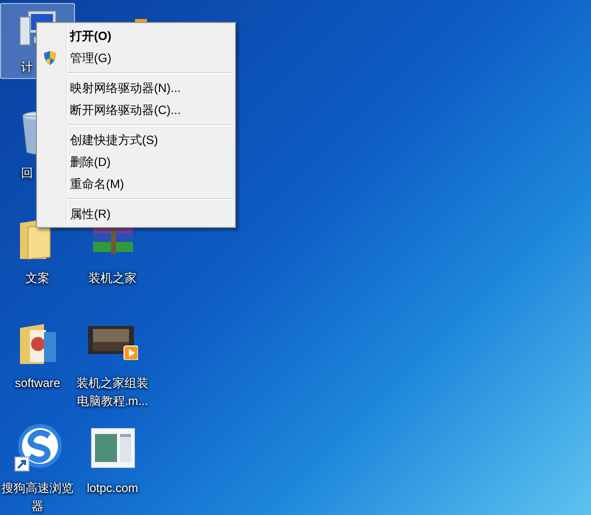 The width and height of the screenshot is (591, 515). Describe the element at coordinates (112, 278) in the screenshot. I see `icon-label: 装机之家` at that location.